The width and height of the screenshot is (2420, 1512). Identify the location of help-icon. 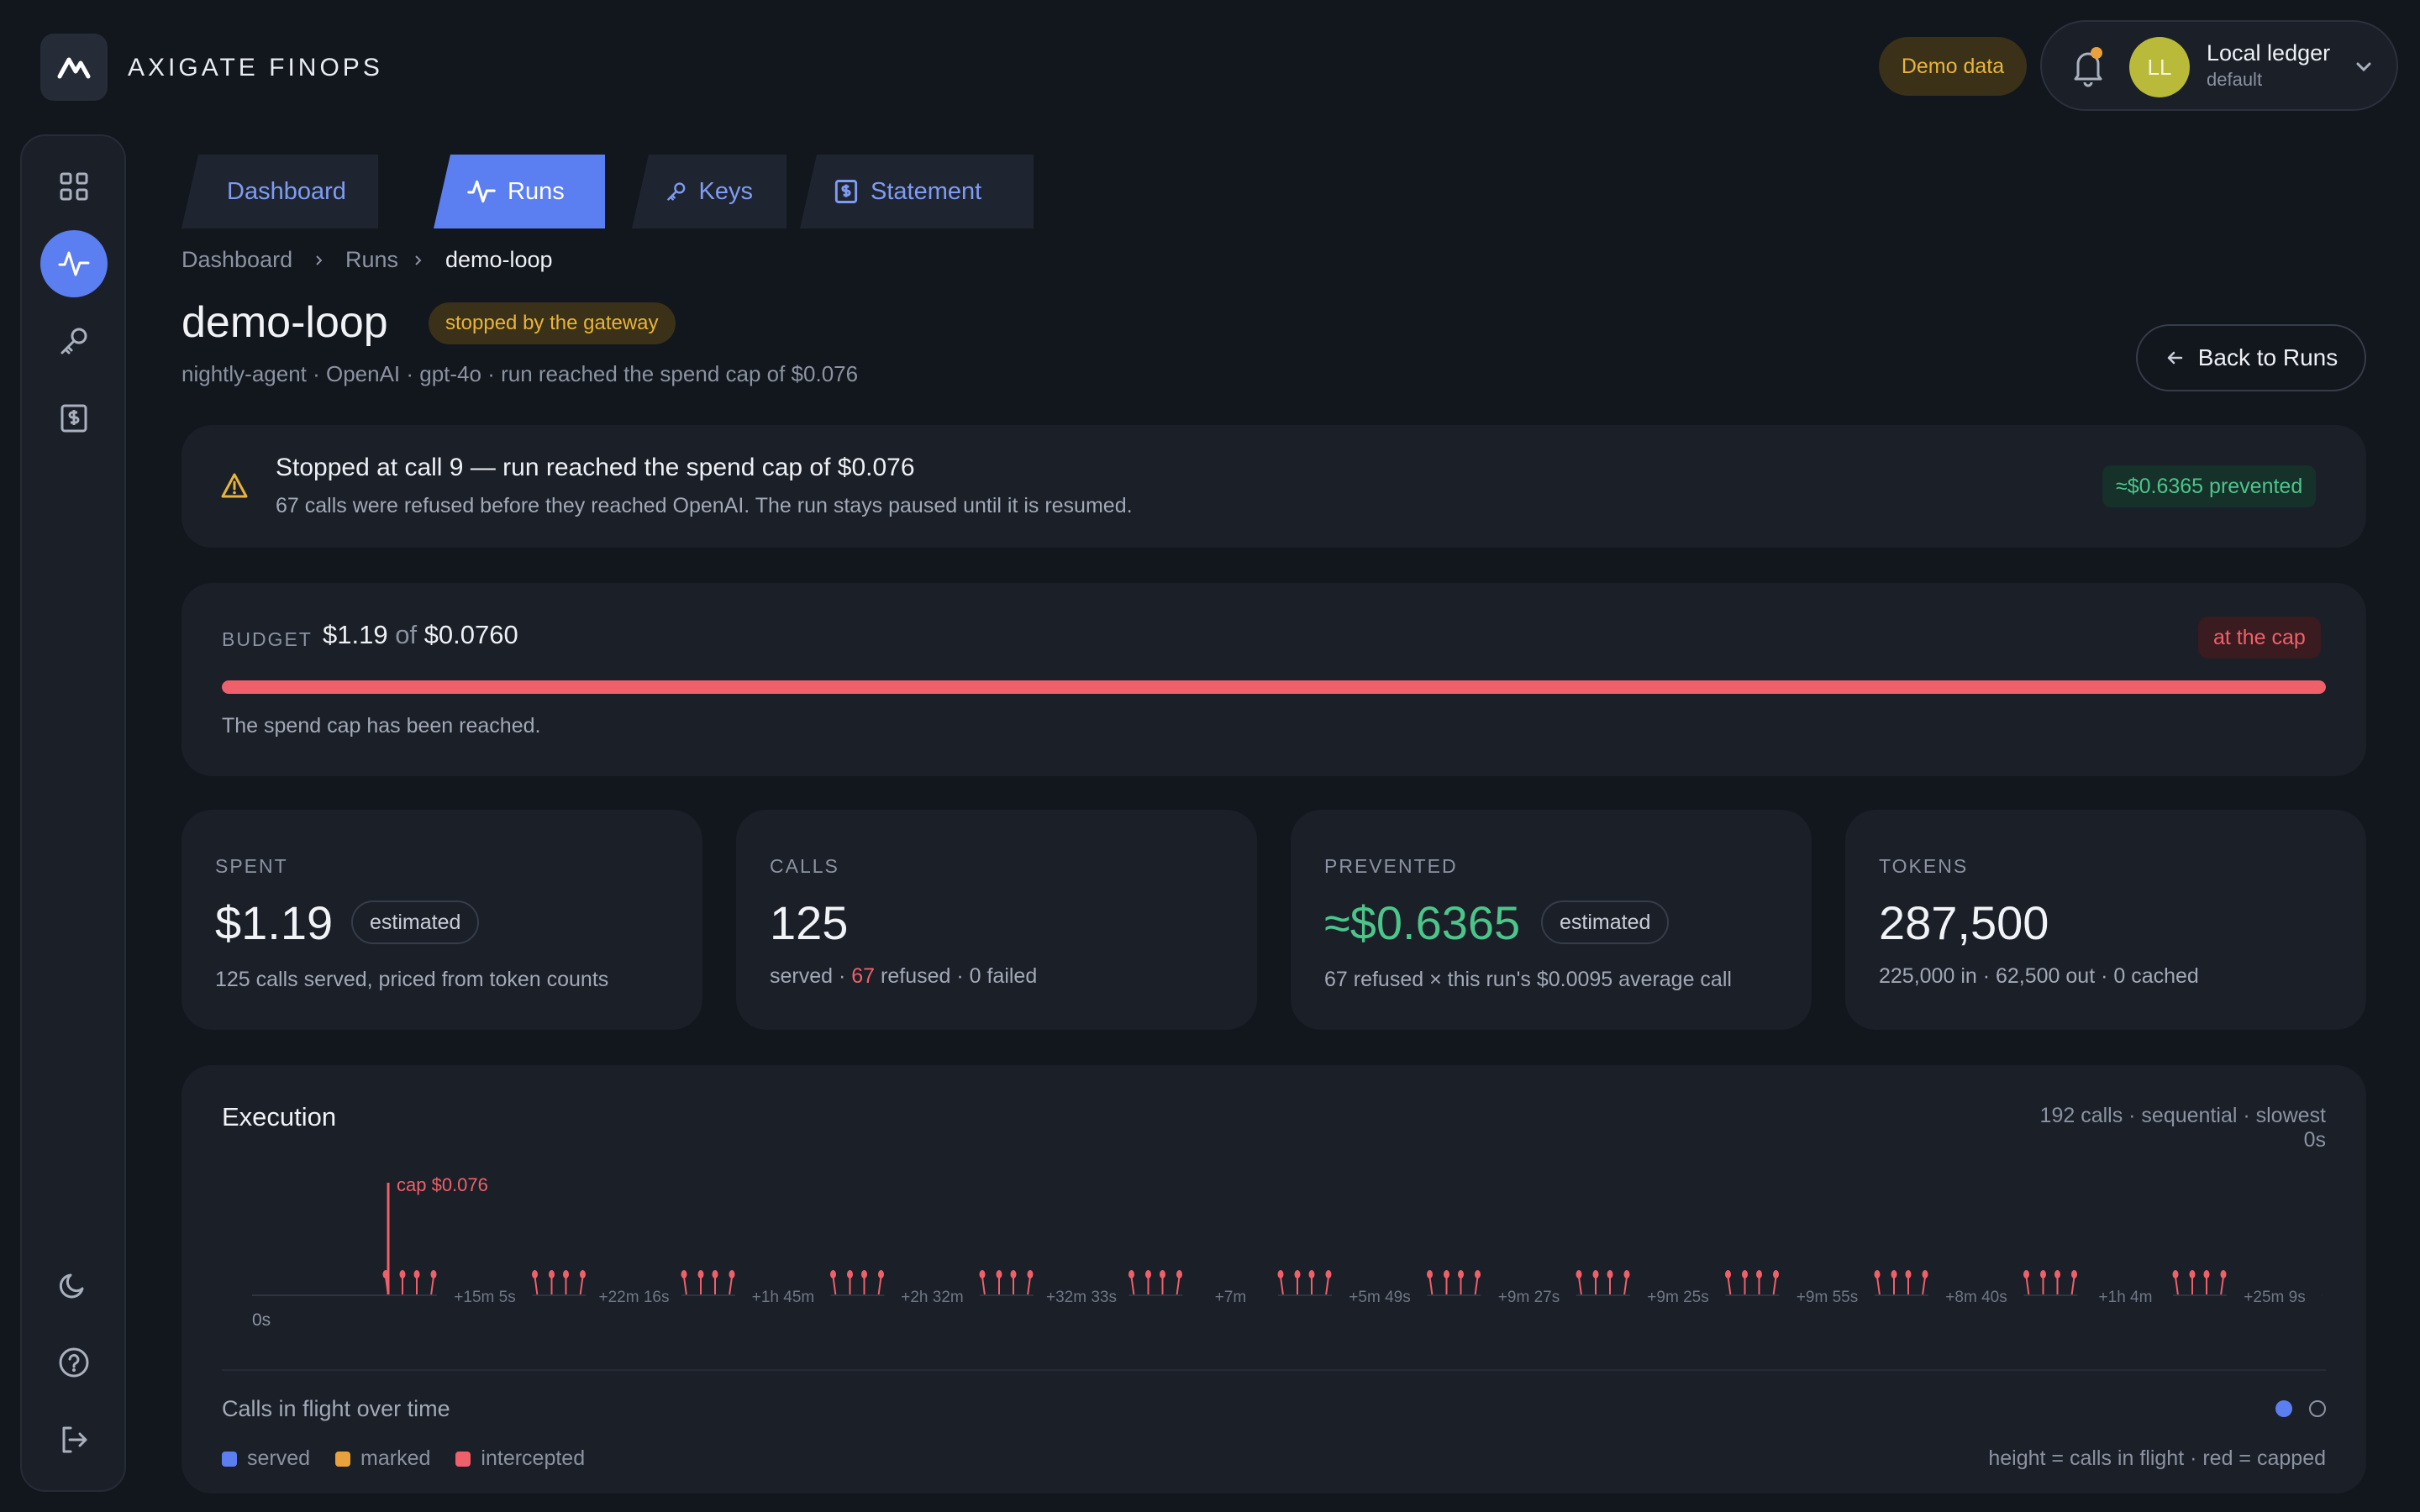
(74, 1362).